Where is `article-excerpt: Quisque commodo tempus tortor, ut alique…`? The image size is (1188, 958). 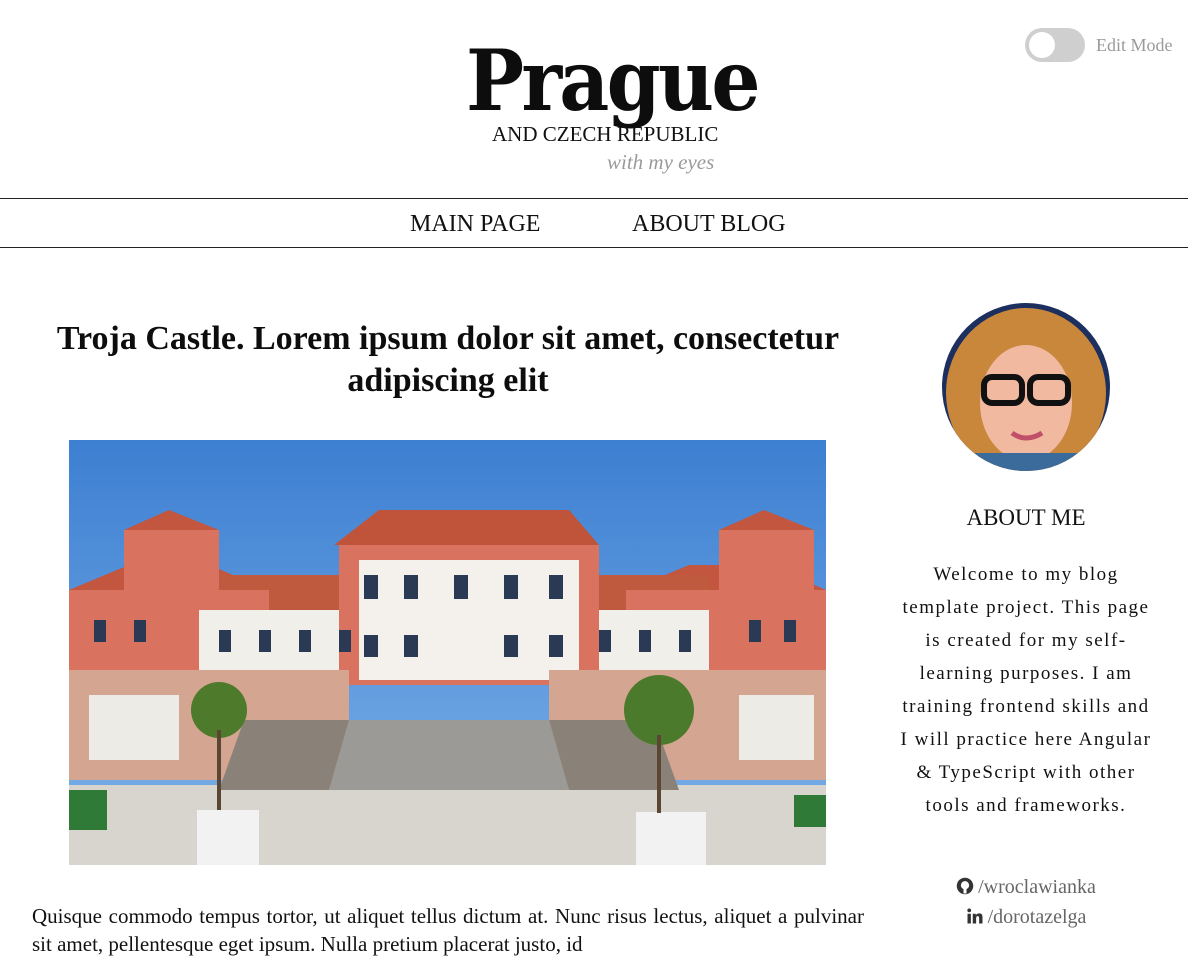 article-excerpt: Quisque commodo tempus tortor, ut alique… is located at coordinates (448, 930).